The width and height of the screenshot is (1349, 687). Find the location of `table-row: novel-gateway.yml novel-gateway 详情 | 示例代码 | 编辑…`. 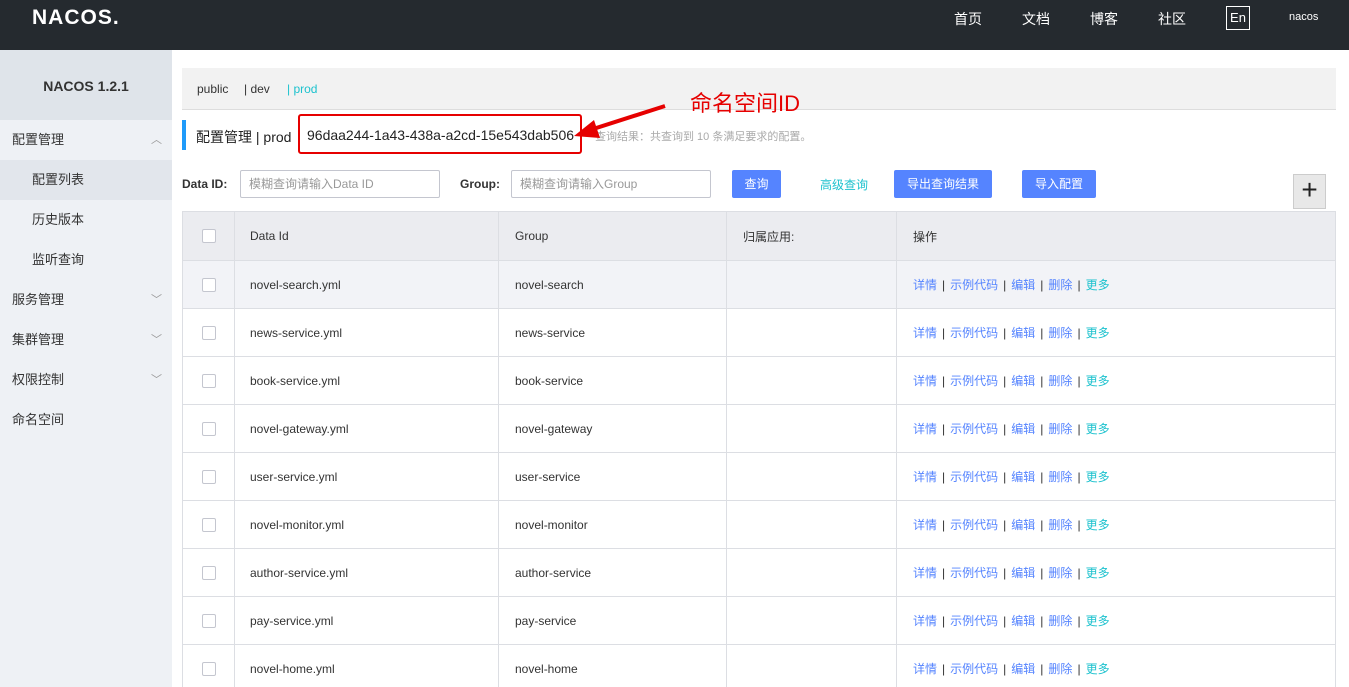

table-row: novel-gateway.yml novel-gateway 详情 | 示例代码 | 编辑… is located at coordinates (759, 429).